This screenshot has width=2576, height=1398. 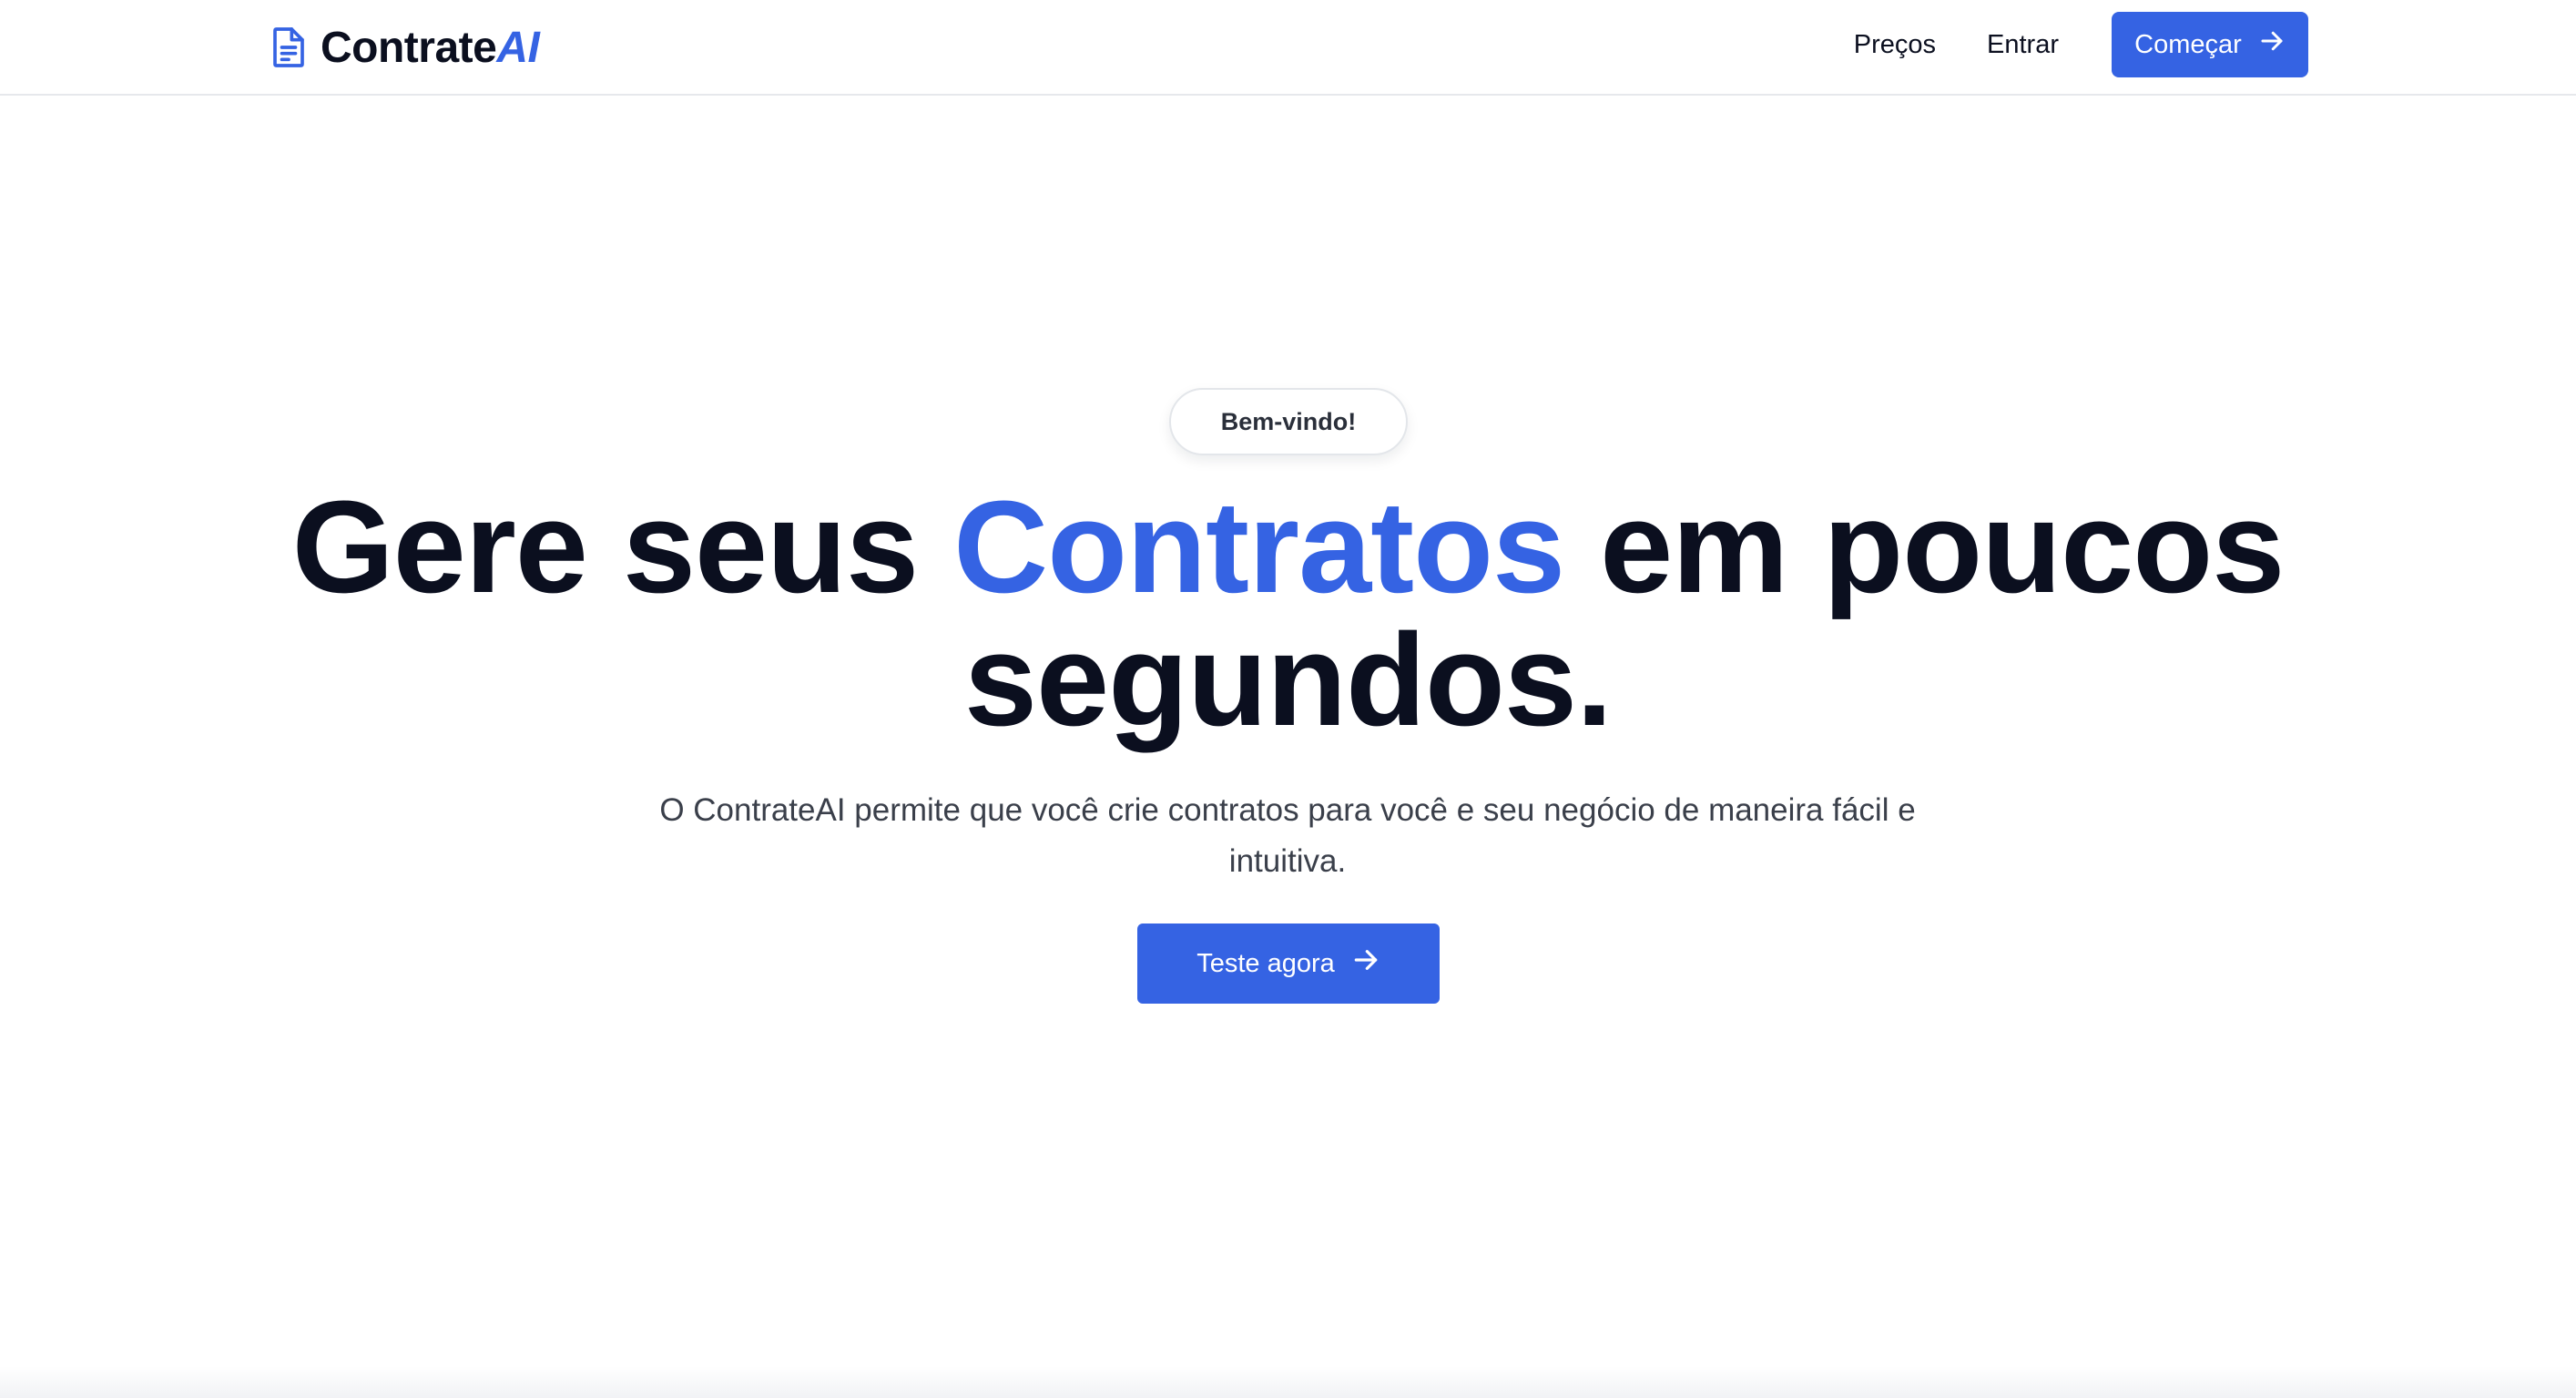 I want to click on welcome-badge: Bem-vindo!, so click(x=1289, y=421).